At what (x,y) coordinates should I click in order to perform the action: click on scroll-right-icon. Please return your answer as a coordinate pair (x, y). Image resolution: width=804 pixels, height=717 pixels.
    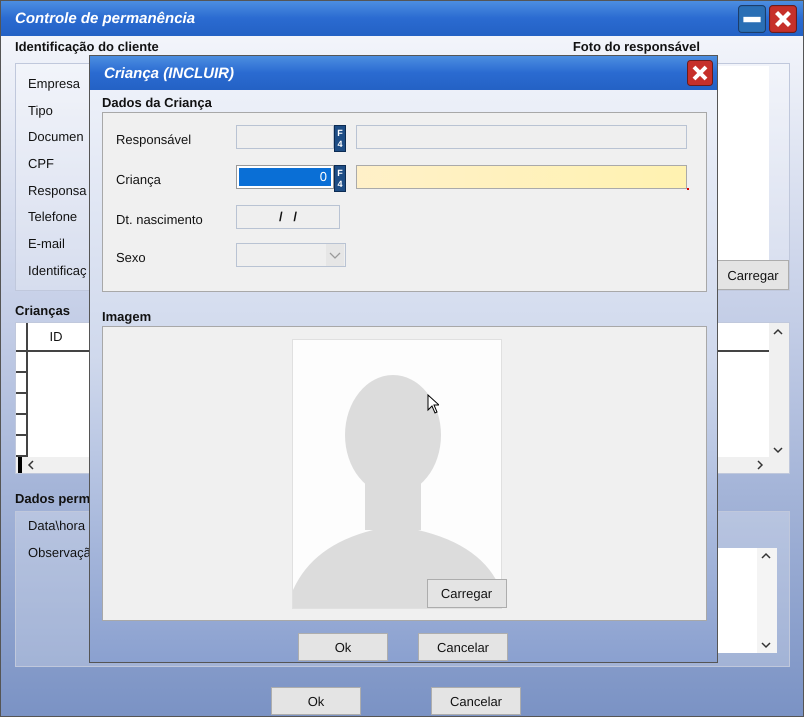
    Looking at the image, I should click on (760, 465).